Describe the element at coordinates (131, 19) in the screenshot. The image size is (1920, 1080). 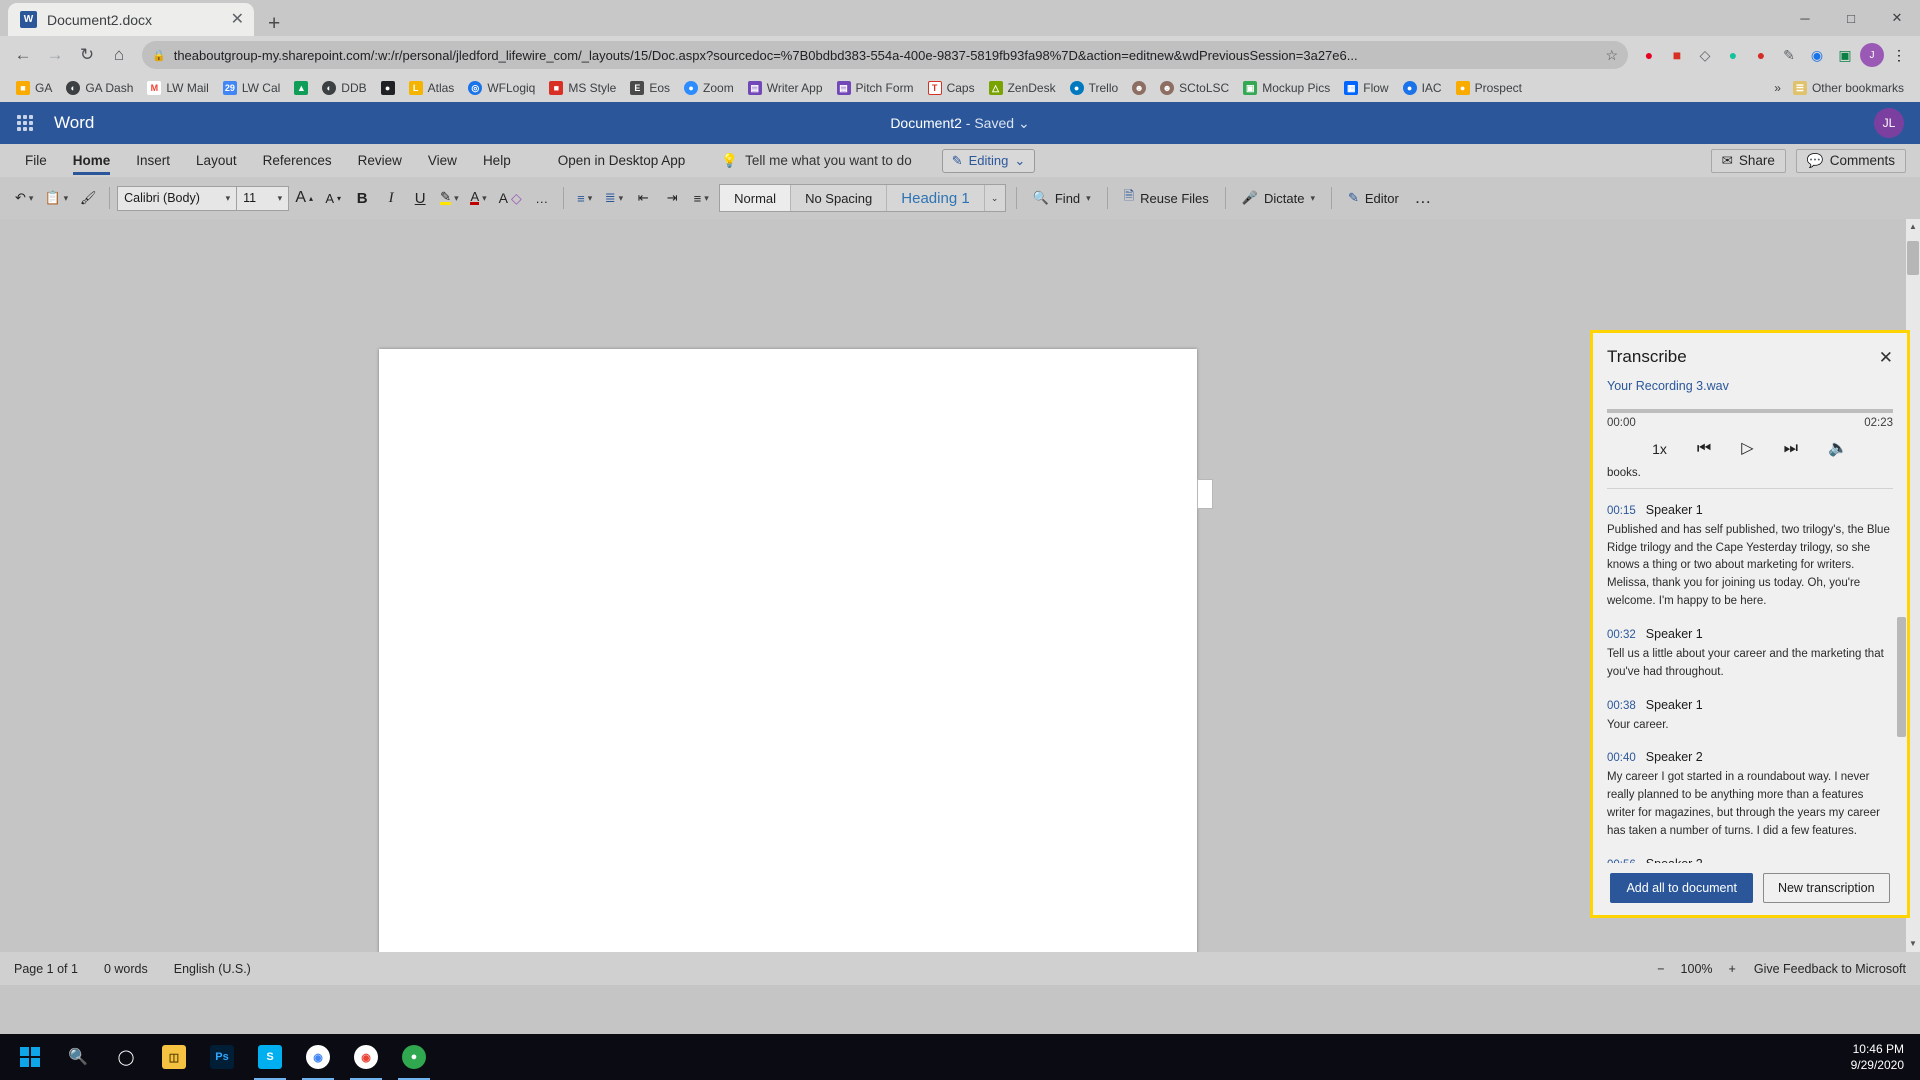
I see `browser-tab: W Document2.docx ✕` at that location.